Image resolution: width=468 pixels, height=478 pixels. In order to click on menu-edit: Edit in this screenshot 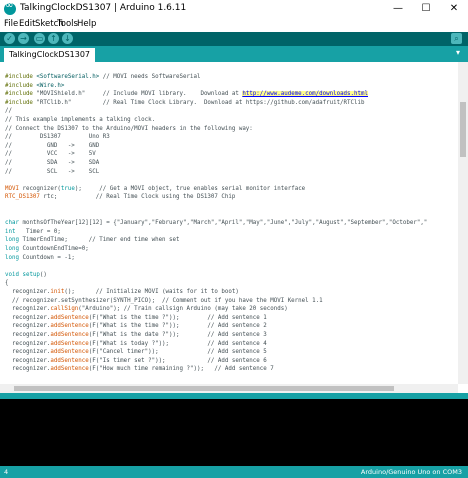, I will do `click(27, 24)`.